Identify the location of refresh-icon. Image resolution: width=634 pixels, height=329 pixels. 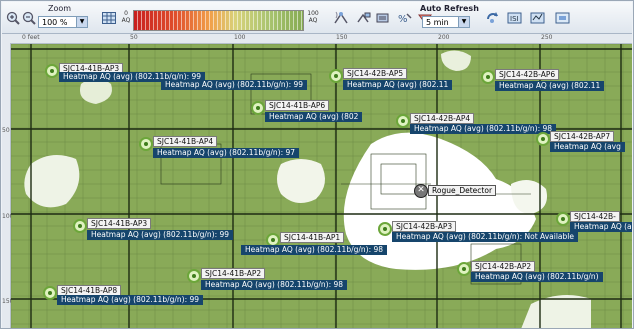
(493, 18).